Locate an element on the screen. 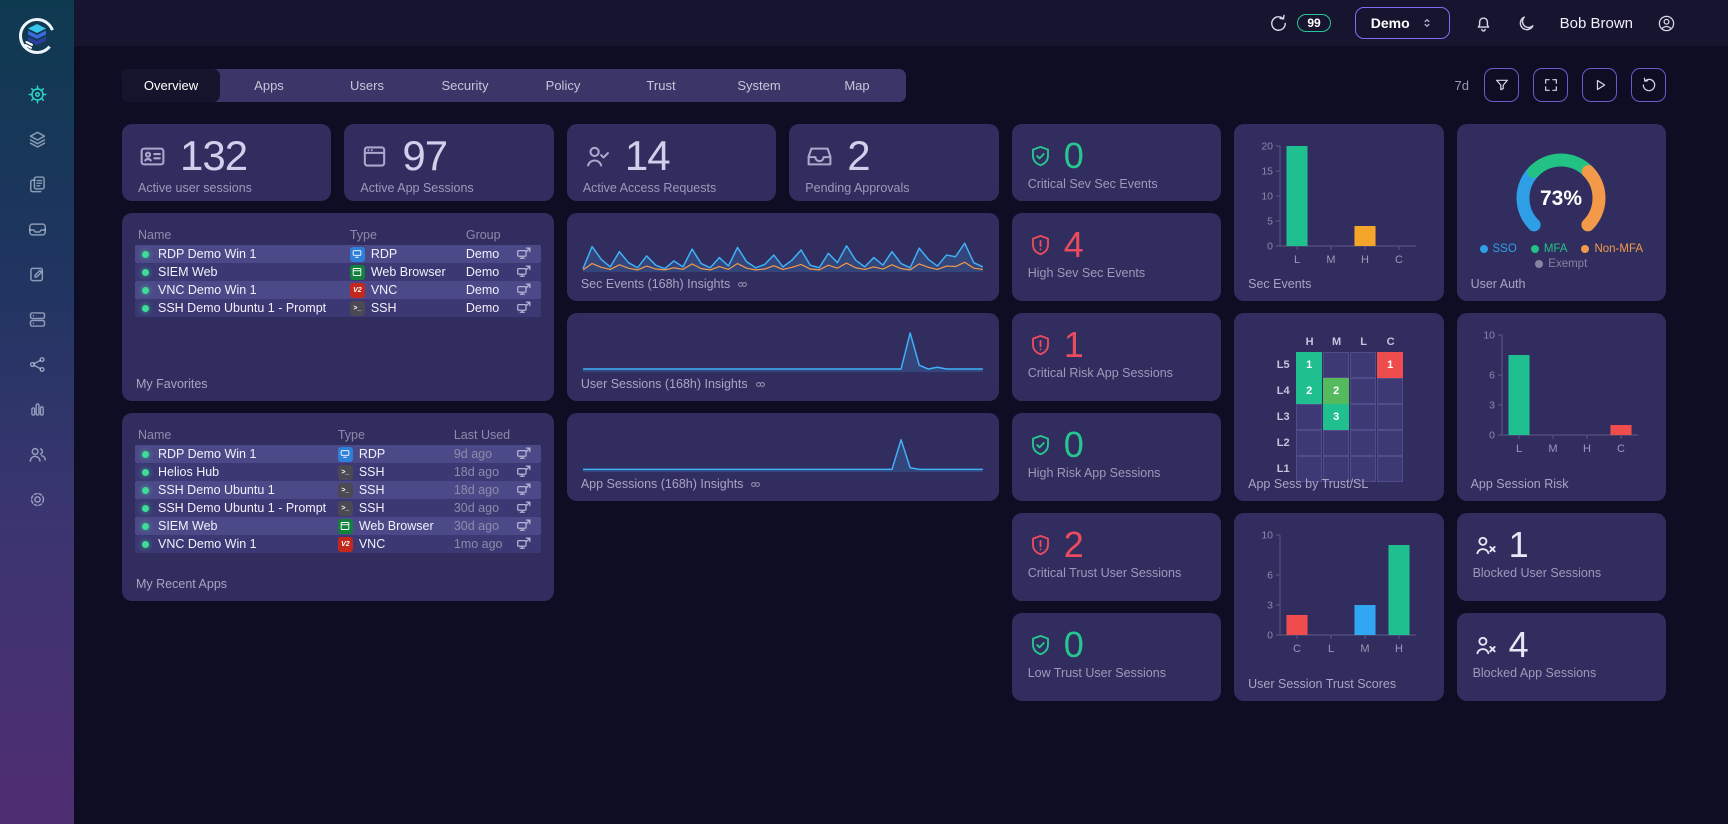 The width and height of the screenshot is (1728, 824). user-check-icon is located at coordinates (597, 156).